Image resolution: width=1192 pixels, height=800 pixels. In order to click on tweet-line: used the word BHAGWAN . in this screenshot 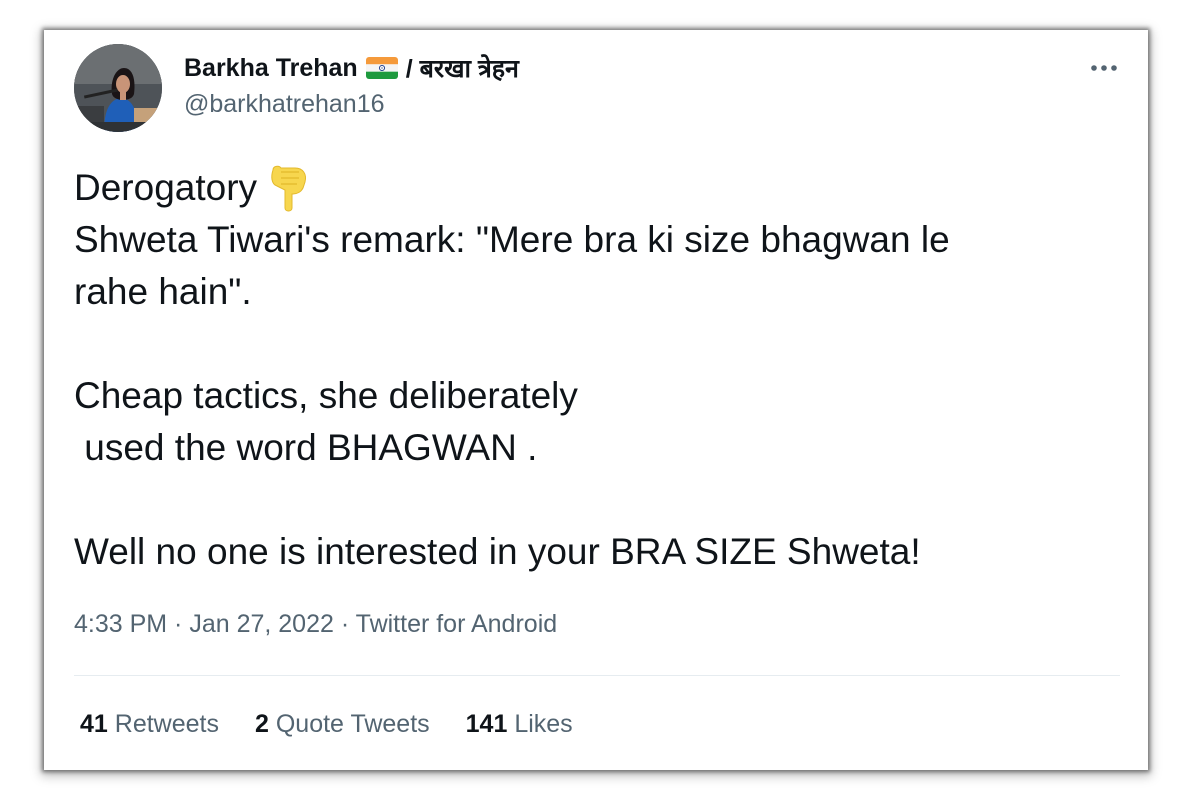, I will do `click(306, 447)`.